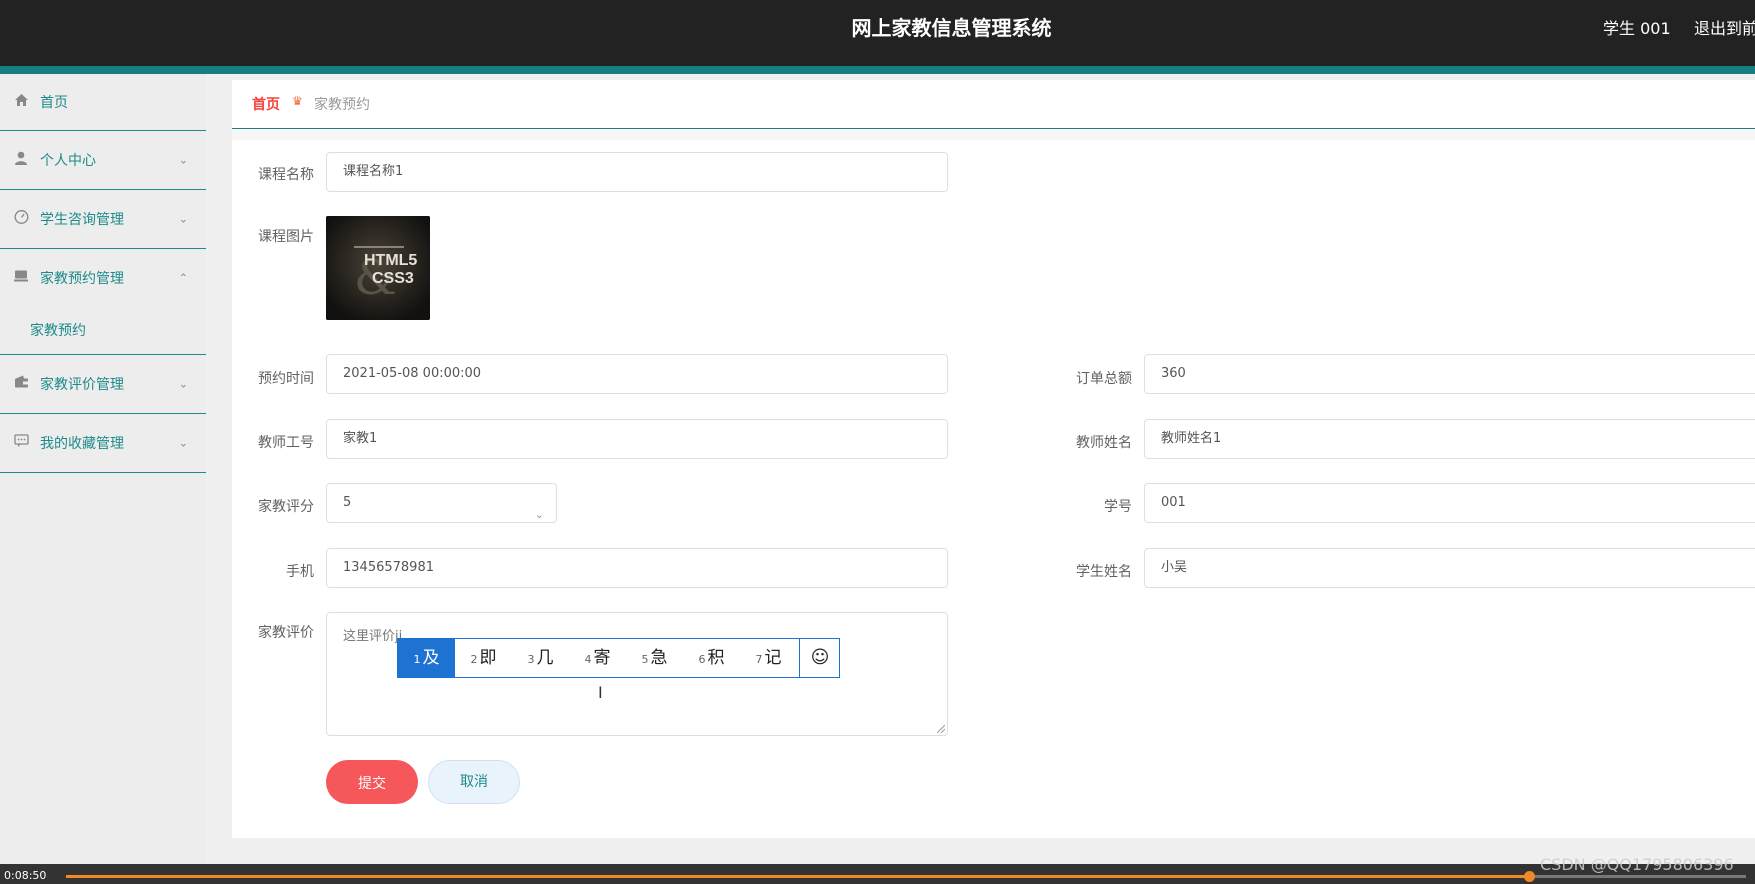 This screenshot has width=1755, height=884. I want to click on sidebar-item-label: 学生咨询管理, so click(82, 220).